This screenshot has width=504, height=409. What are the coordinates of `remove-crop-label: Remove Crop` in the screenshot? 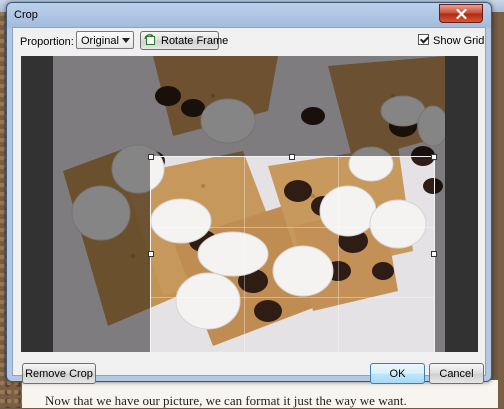 It's located at (59, 374).